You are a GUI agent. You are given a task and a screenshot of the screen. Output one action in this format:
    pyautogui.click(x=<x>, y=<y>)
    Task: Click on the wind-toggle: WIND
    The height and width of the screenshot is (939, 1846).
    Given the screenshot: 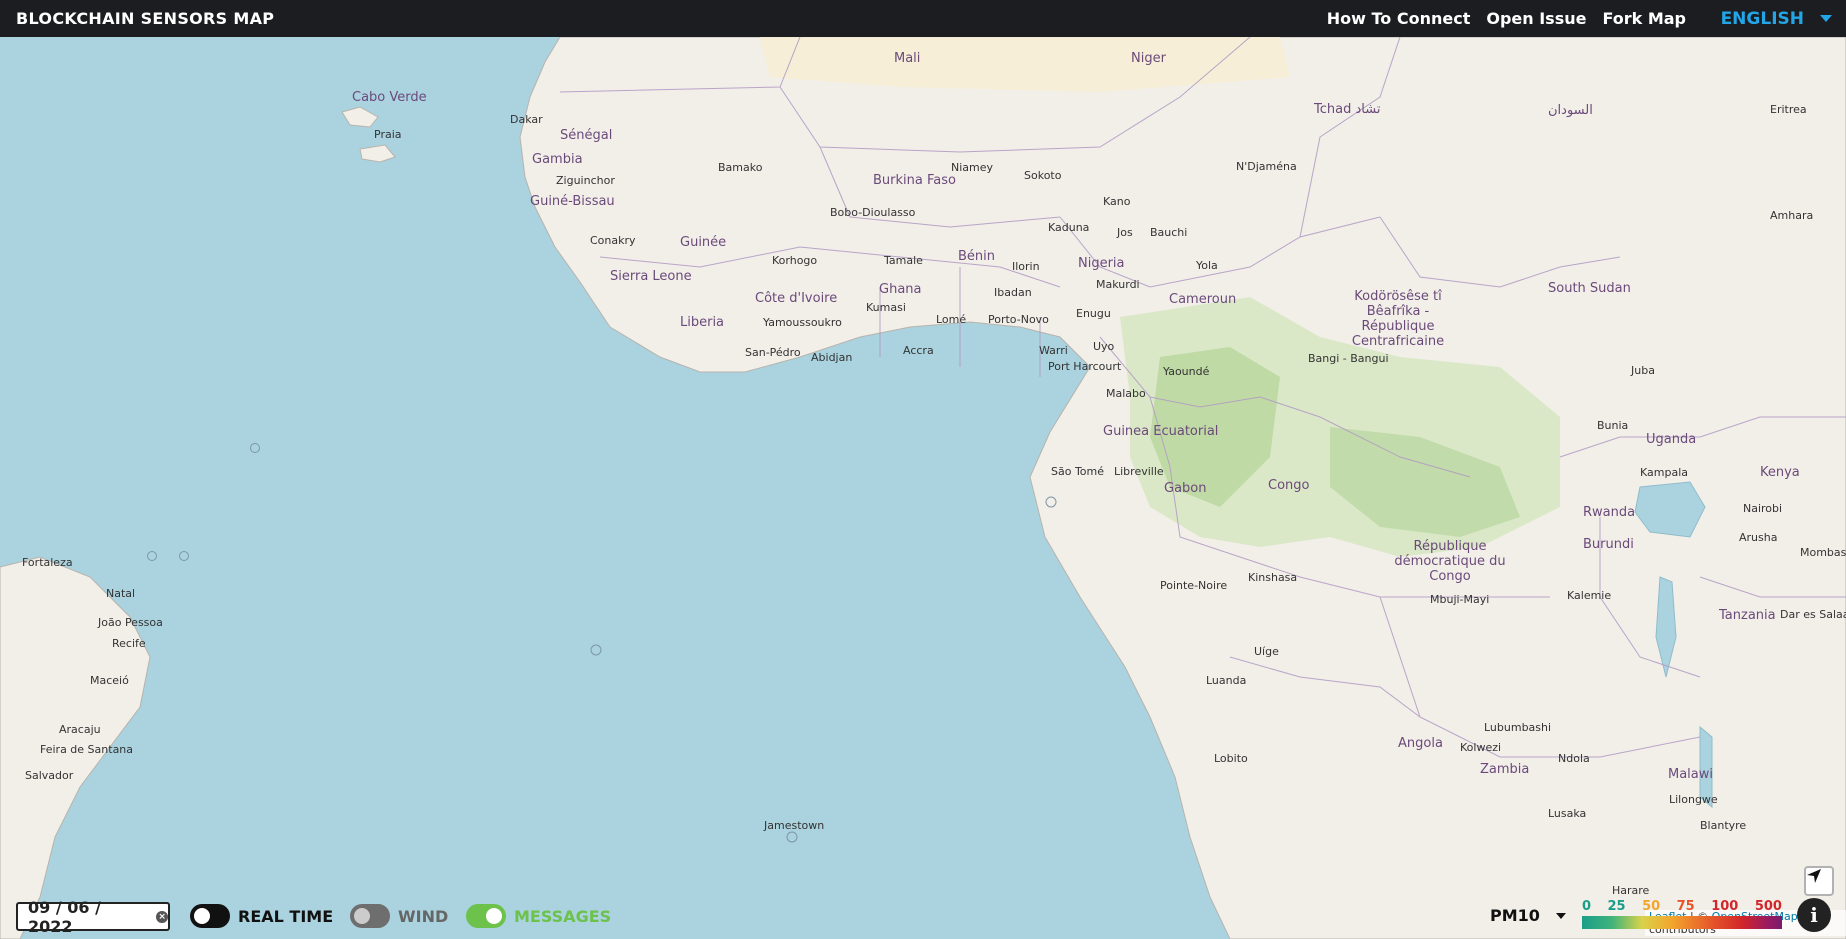 What is the action you would take?
    pyautogui.click(x=399, y=916)
    